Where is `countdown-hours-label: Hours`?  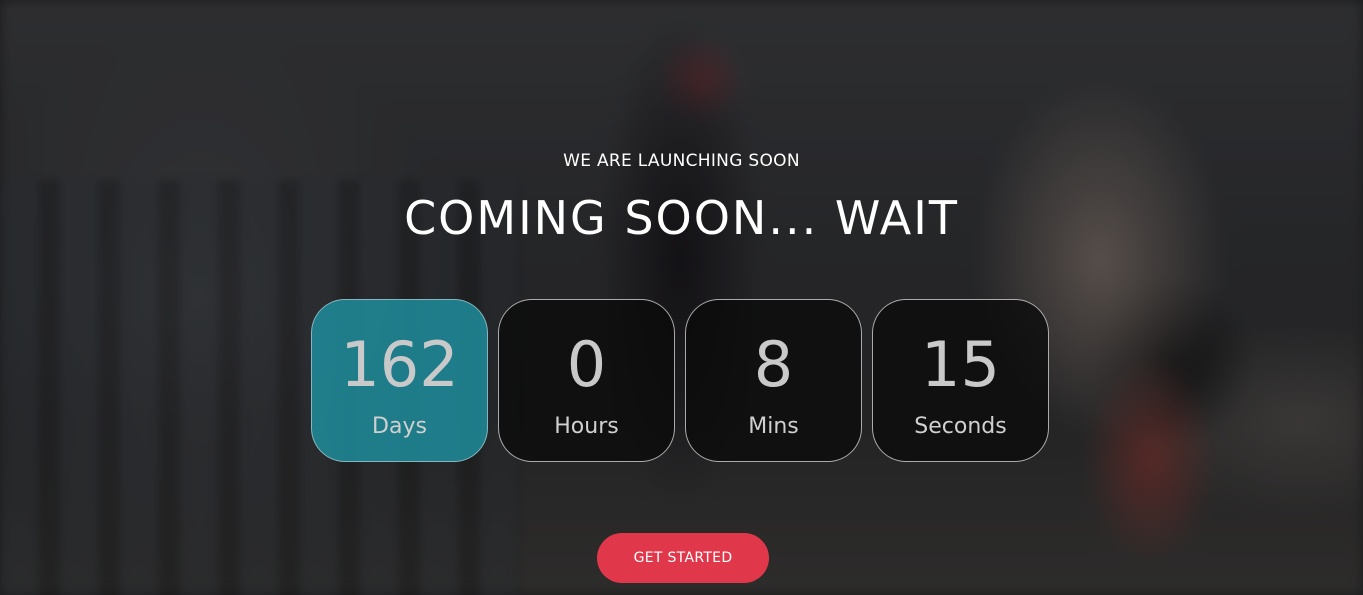
countdown-hours-label: Hours is located at coordinates (586, 426).